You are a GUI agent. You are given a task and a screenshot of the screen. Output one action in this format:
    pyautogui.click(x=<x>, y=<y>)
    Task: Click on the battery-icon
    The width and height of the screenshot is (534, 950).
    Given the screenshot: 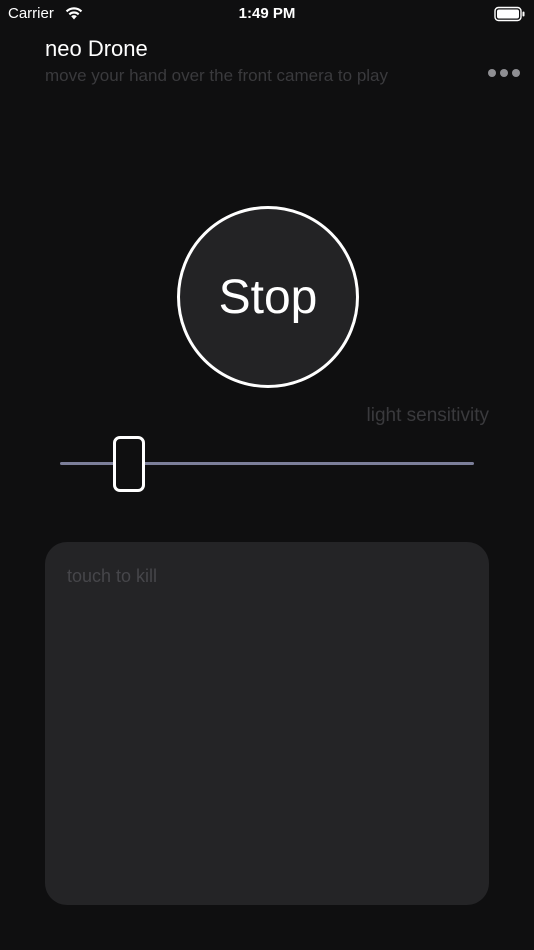 What is the action you would take?
    pyautogui.click(x=510, y=14)
    